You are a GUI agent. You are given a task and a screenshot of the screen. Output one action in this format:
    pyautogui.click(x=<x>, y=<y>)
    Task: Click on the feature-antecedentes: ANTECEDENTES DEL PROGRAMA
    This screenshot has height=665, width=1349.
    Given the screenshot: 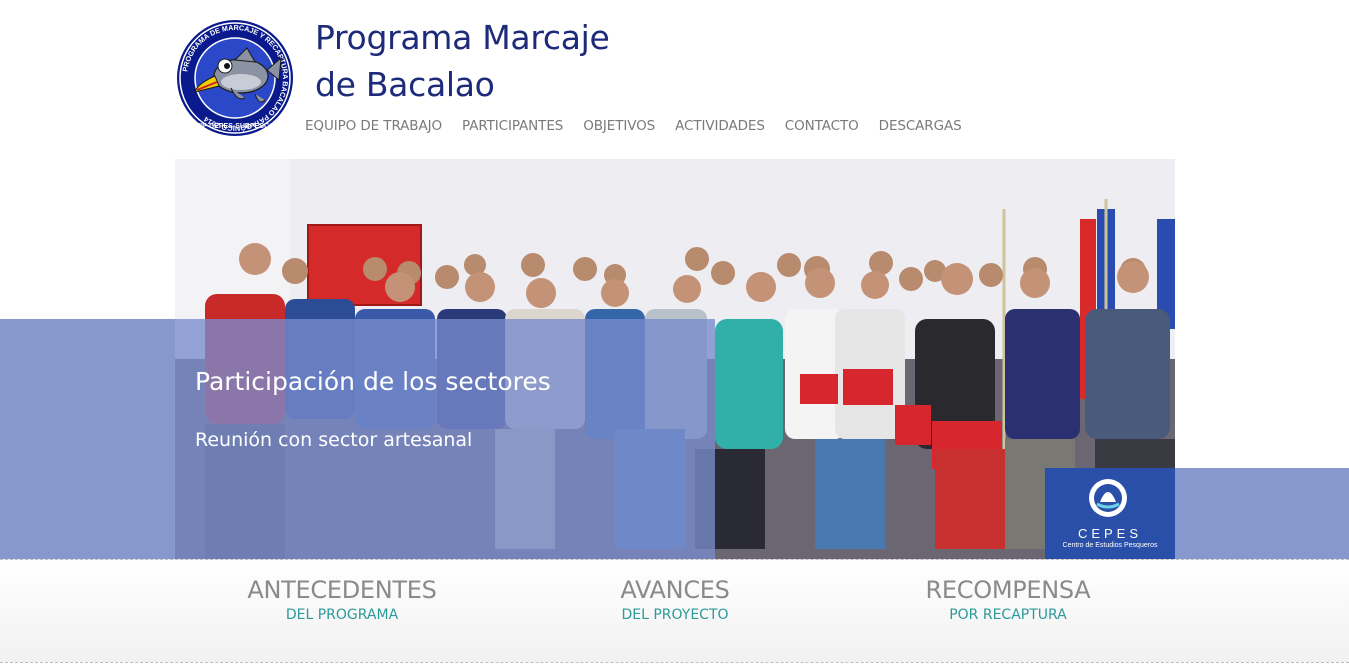 What is the action you would take?
    pyautogui.click(x=342, y=599)
    